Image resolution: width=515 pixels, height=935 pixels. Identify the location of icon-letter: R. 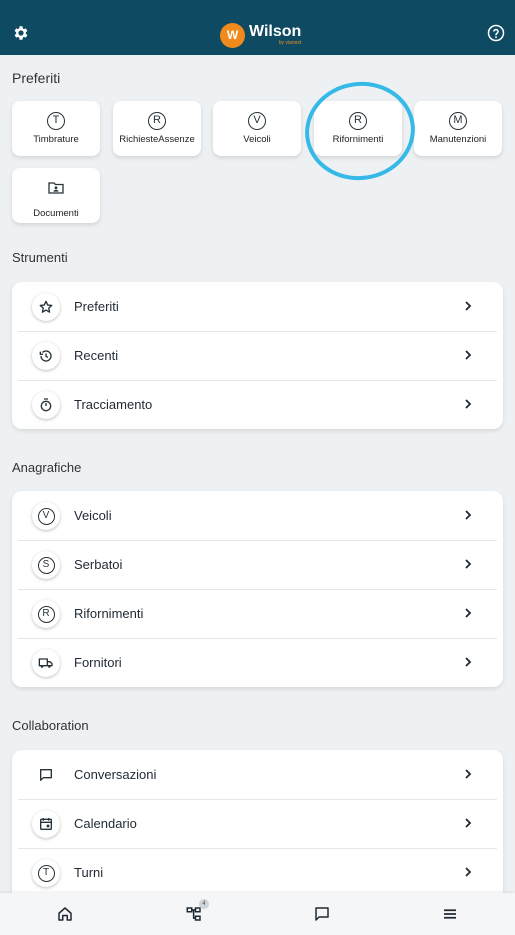
(46, 614).